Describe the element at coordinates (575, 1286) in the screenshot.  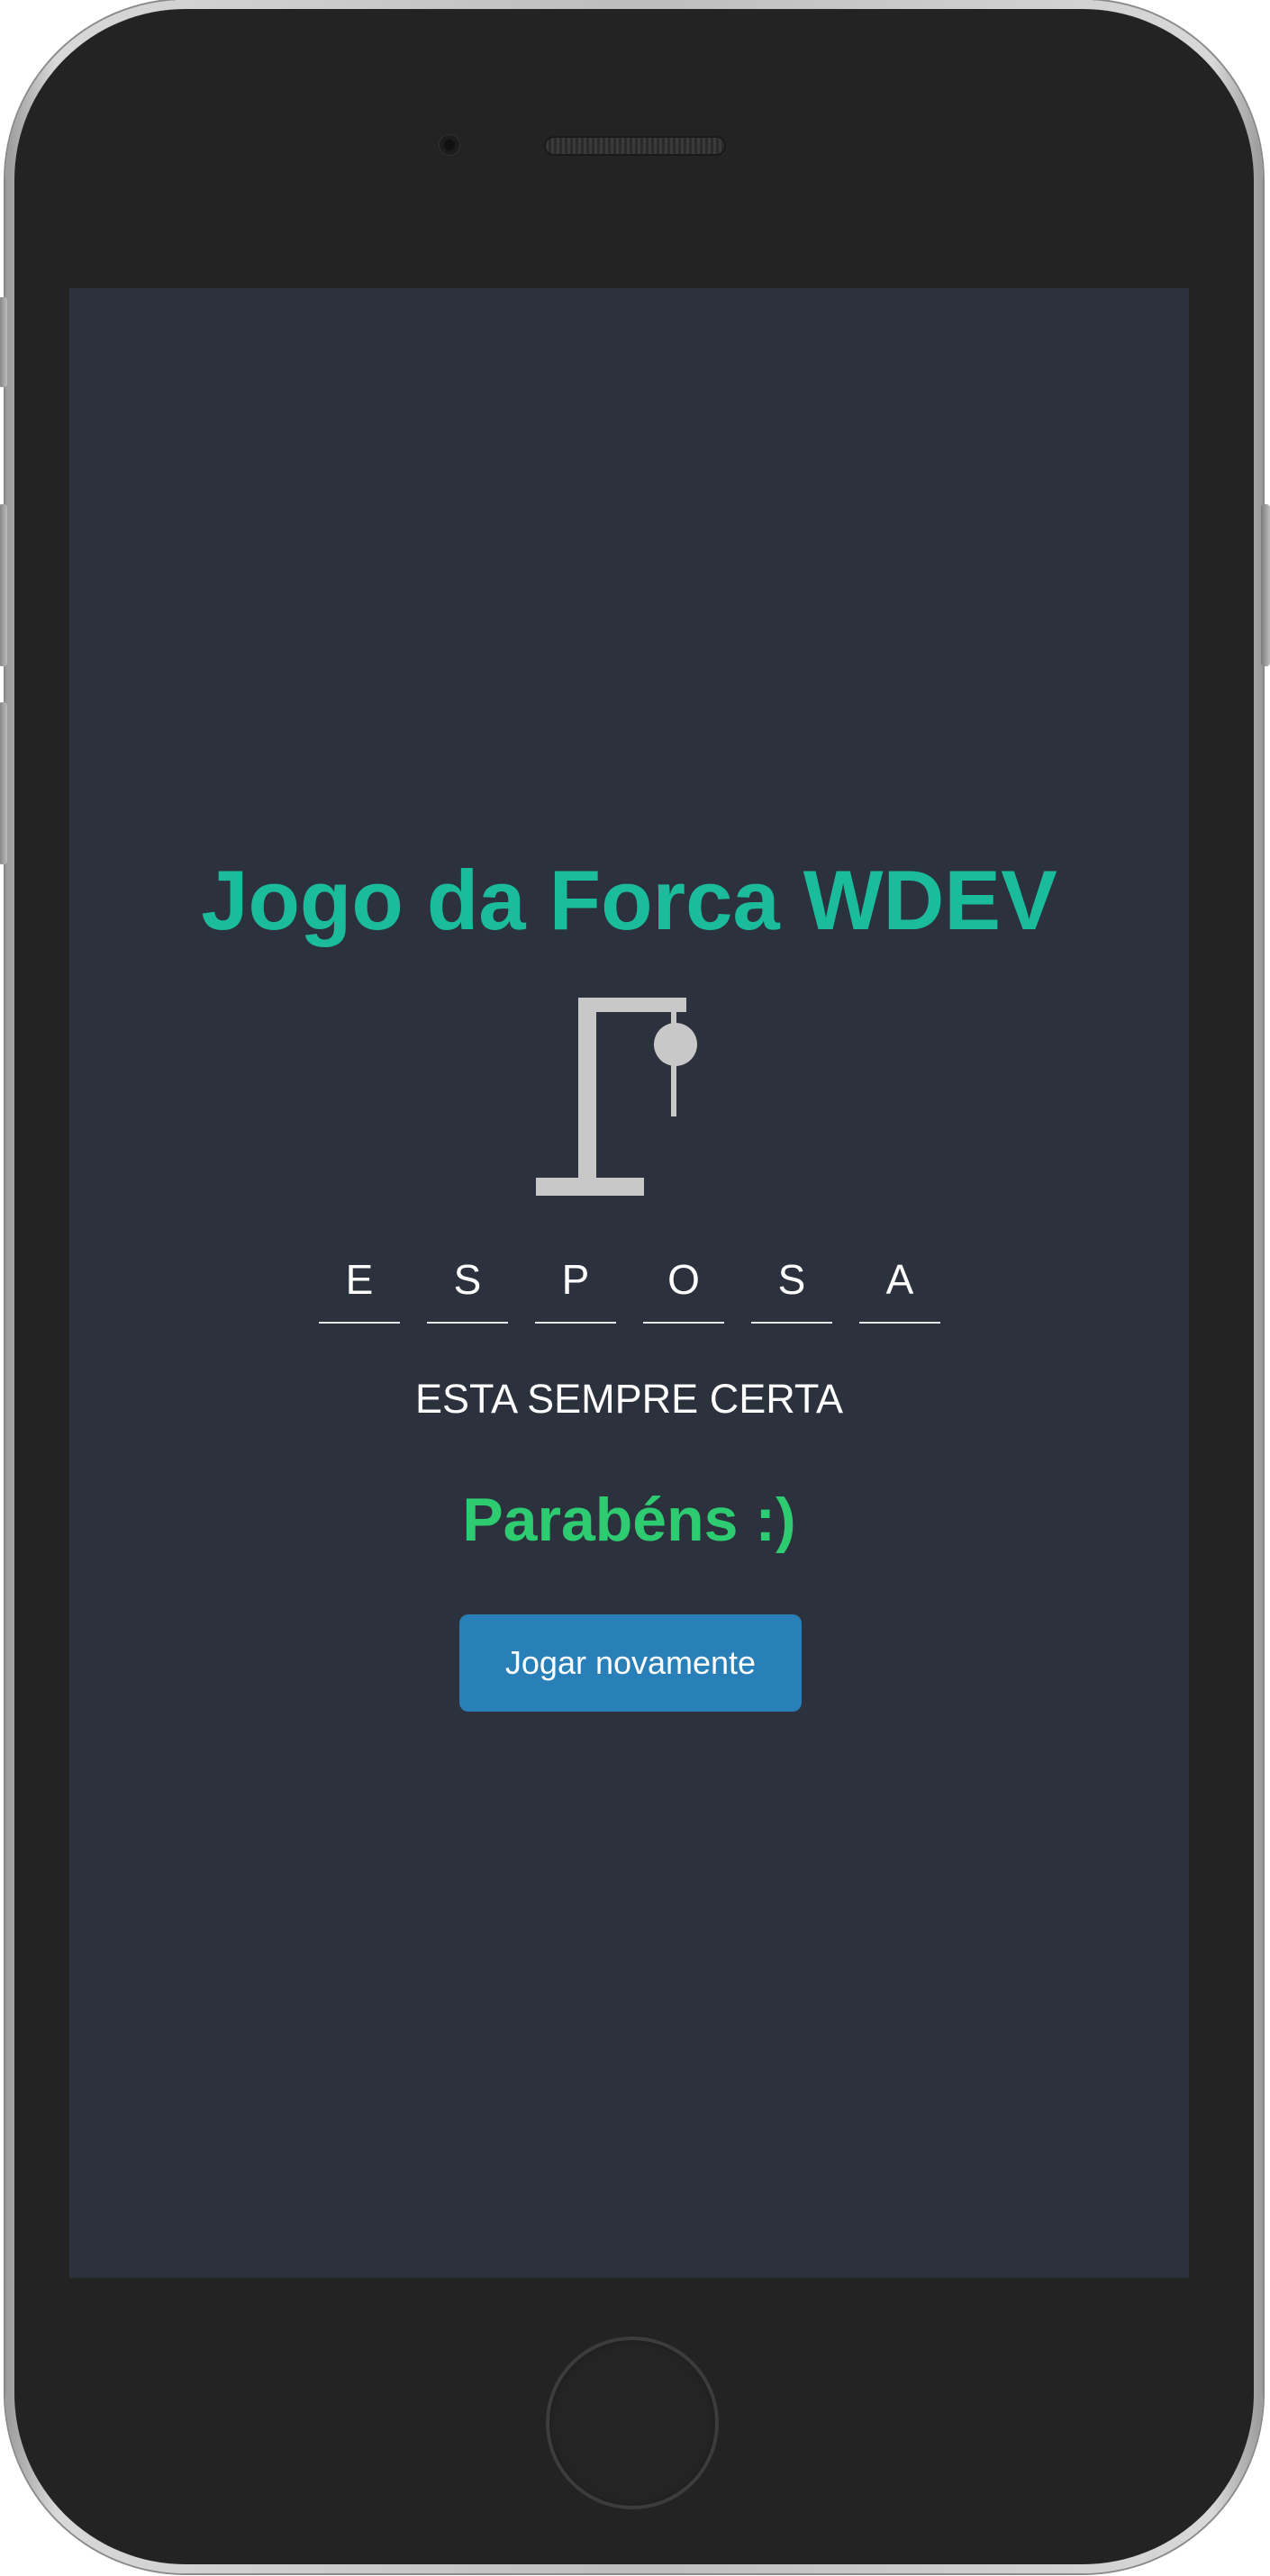
I see `letter-slot: P` at that location.